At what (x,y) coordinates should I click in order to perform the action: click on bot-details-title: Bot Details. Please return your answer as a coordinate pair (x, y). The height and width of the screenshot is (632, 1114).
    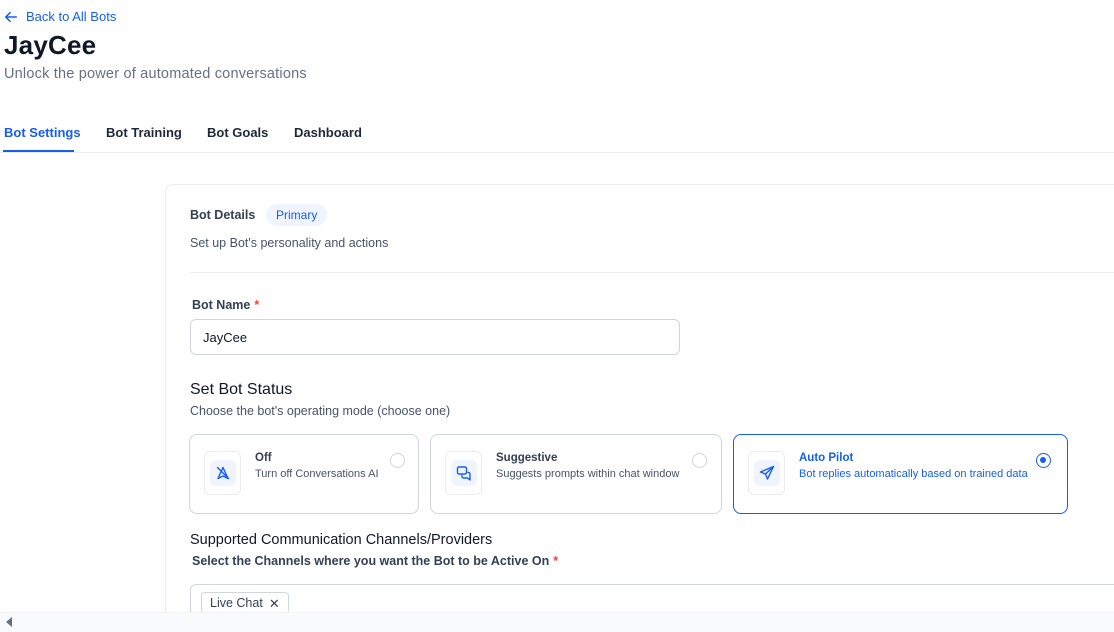
    Looking at the image, I should click on (223, 215).